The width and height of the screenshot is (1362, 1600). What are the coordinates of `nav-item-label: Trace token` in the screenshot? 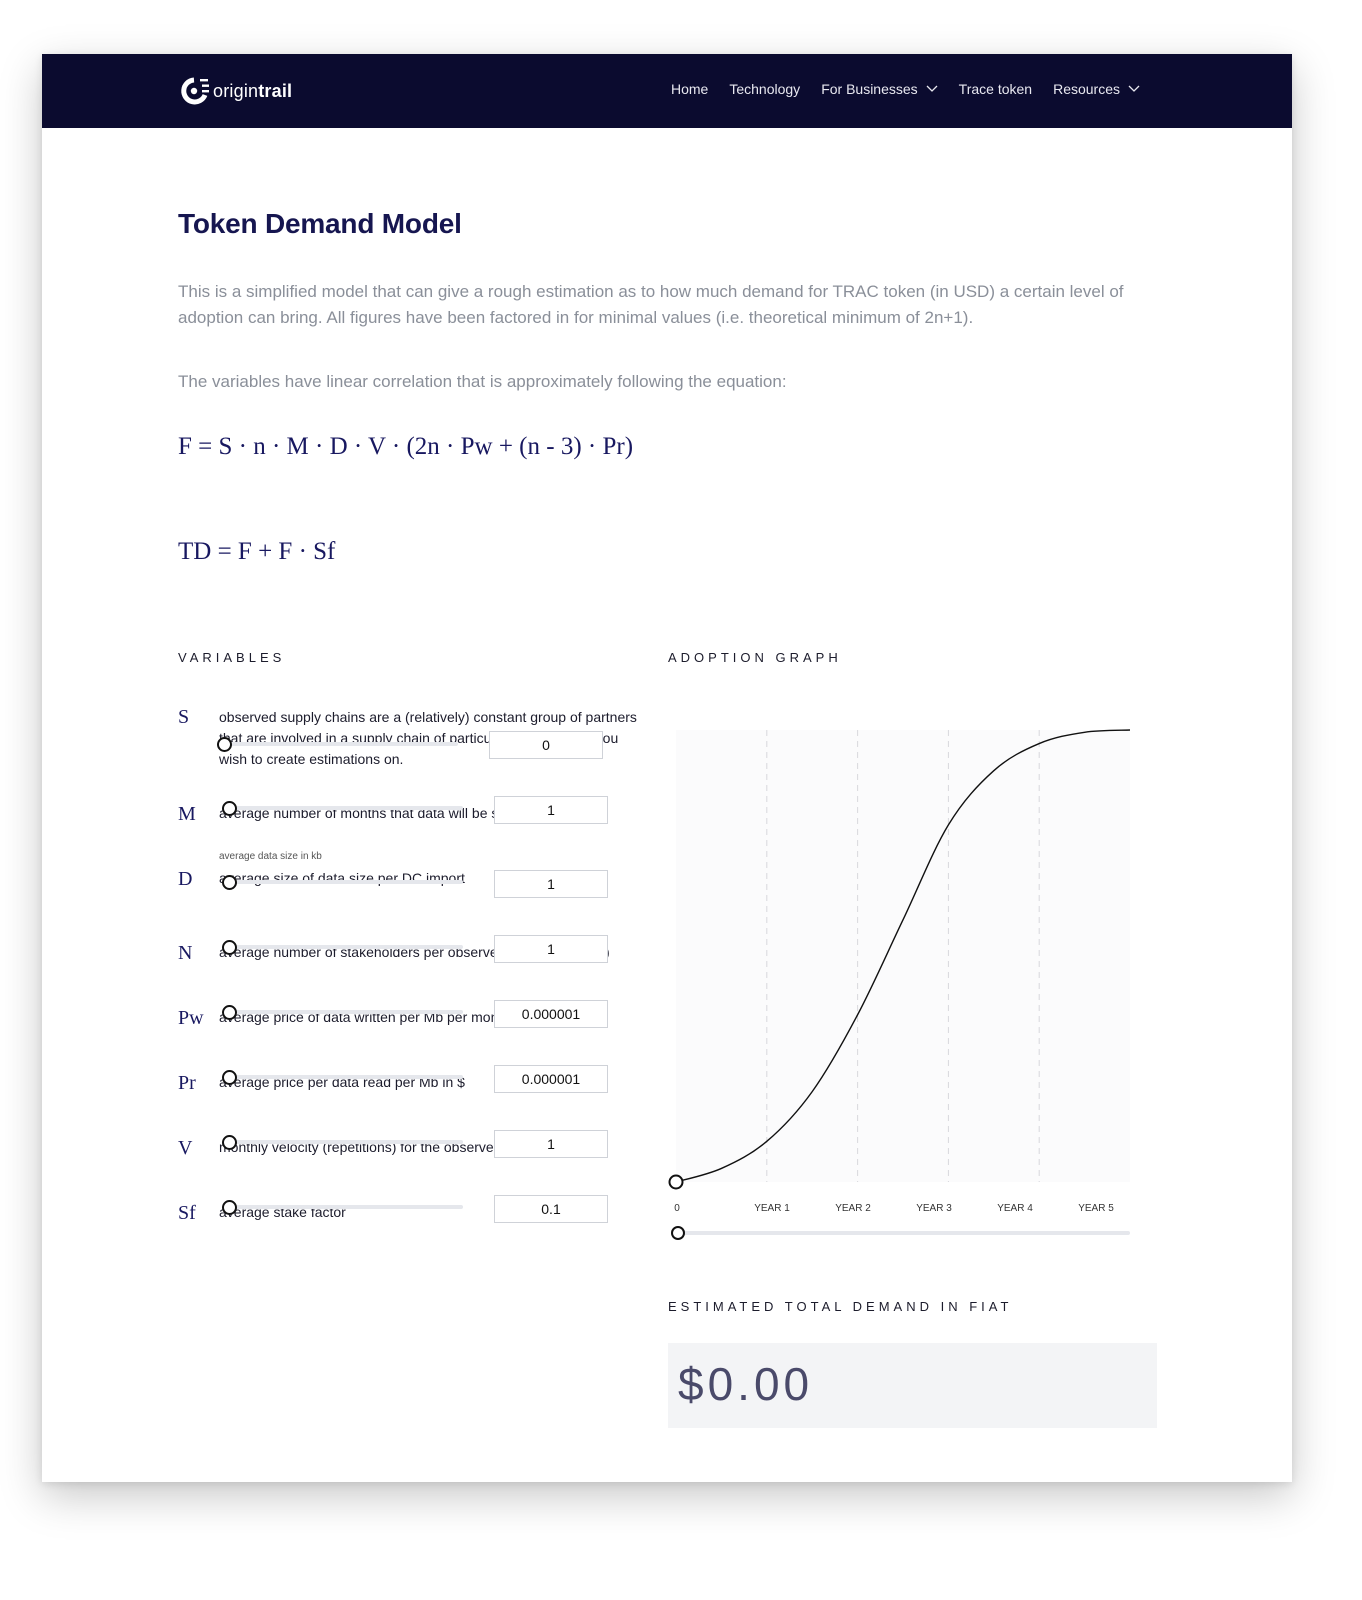 It's located at (995, 89).